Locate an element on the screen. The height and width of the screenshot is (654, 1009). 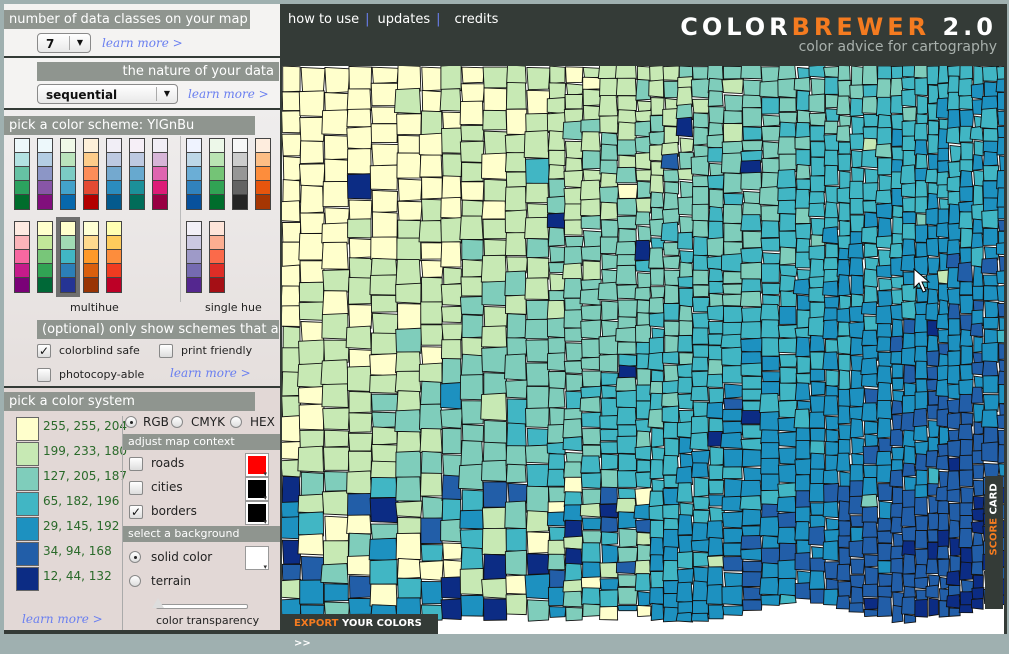
scheme-ramp is located at coordinates (68, 257).